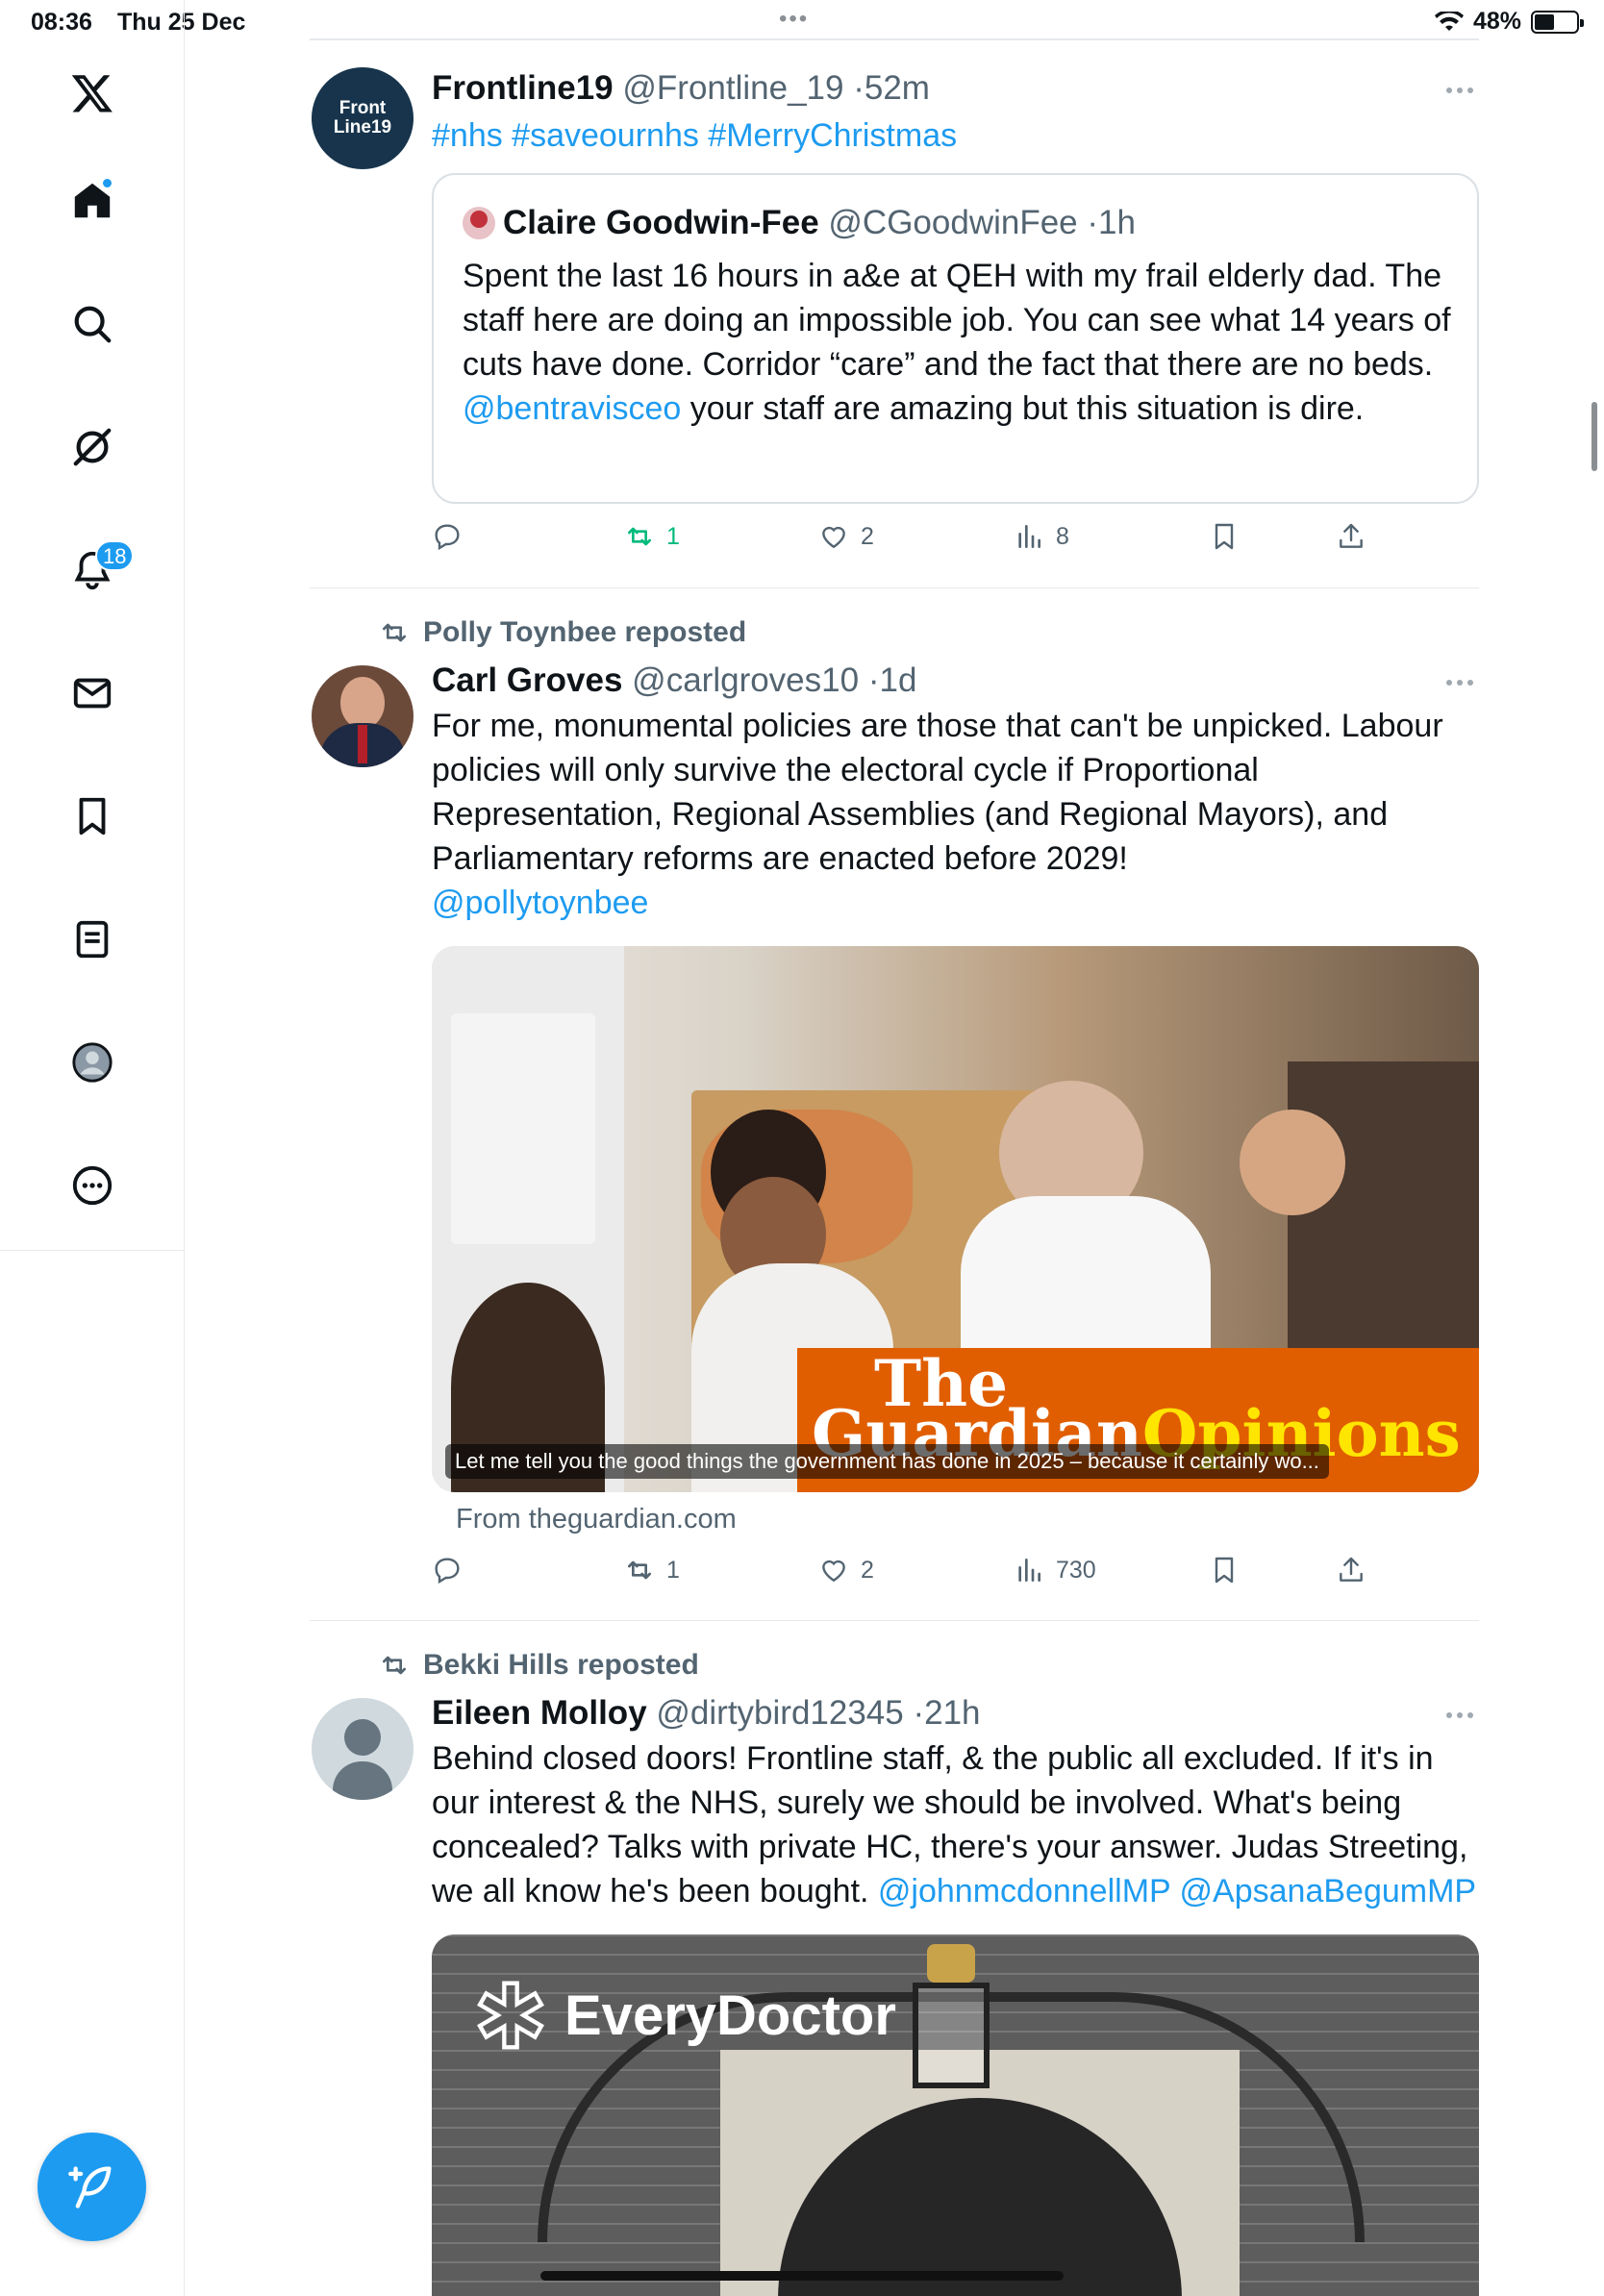  I want to click on tweet-header: Frontline19 @Frontline_19 ·52m, so click(681, 88).